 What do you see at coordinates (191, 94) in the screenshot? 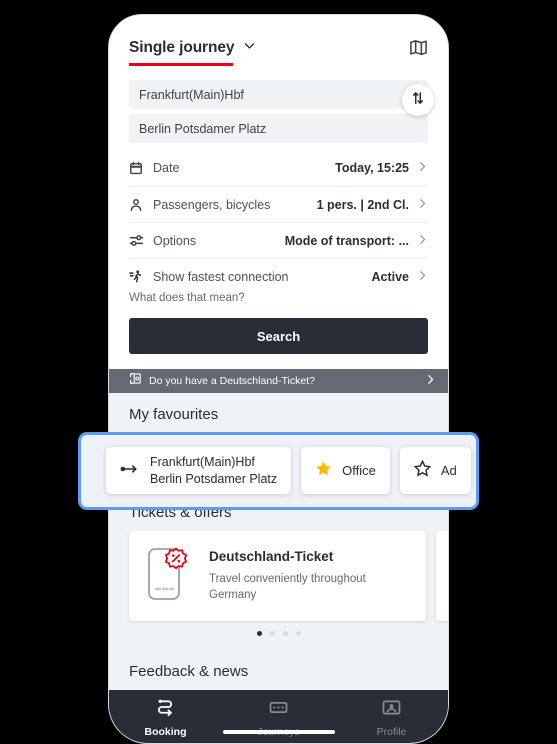
I see `origin-value: Frankfurt(Main)Hbf` at bounding box center [191, 94].